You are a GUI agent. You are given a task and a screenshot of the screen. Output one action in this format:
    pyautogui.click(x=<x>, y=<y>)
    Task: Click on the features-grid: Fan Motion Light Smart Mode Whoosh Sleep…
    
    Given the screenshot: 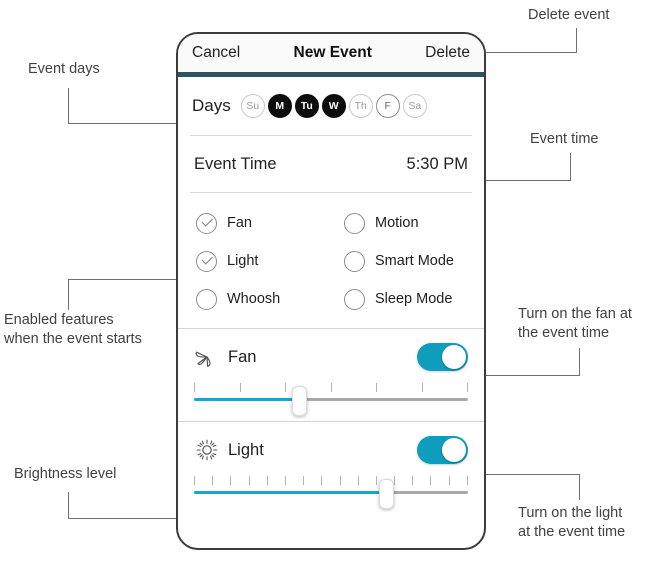 What is the action you would take?
    pyautogui.click(x=331, y=260)
    